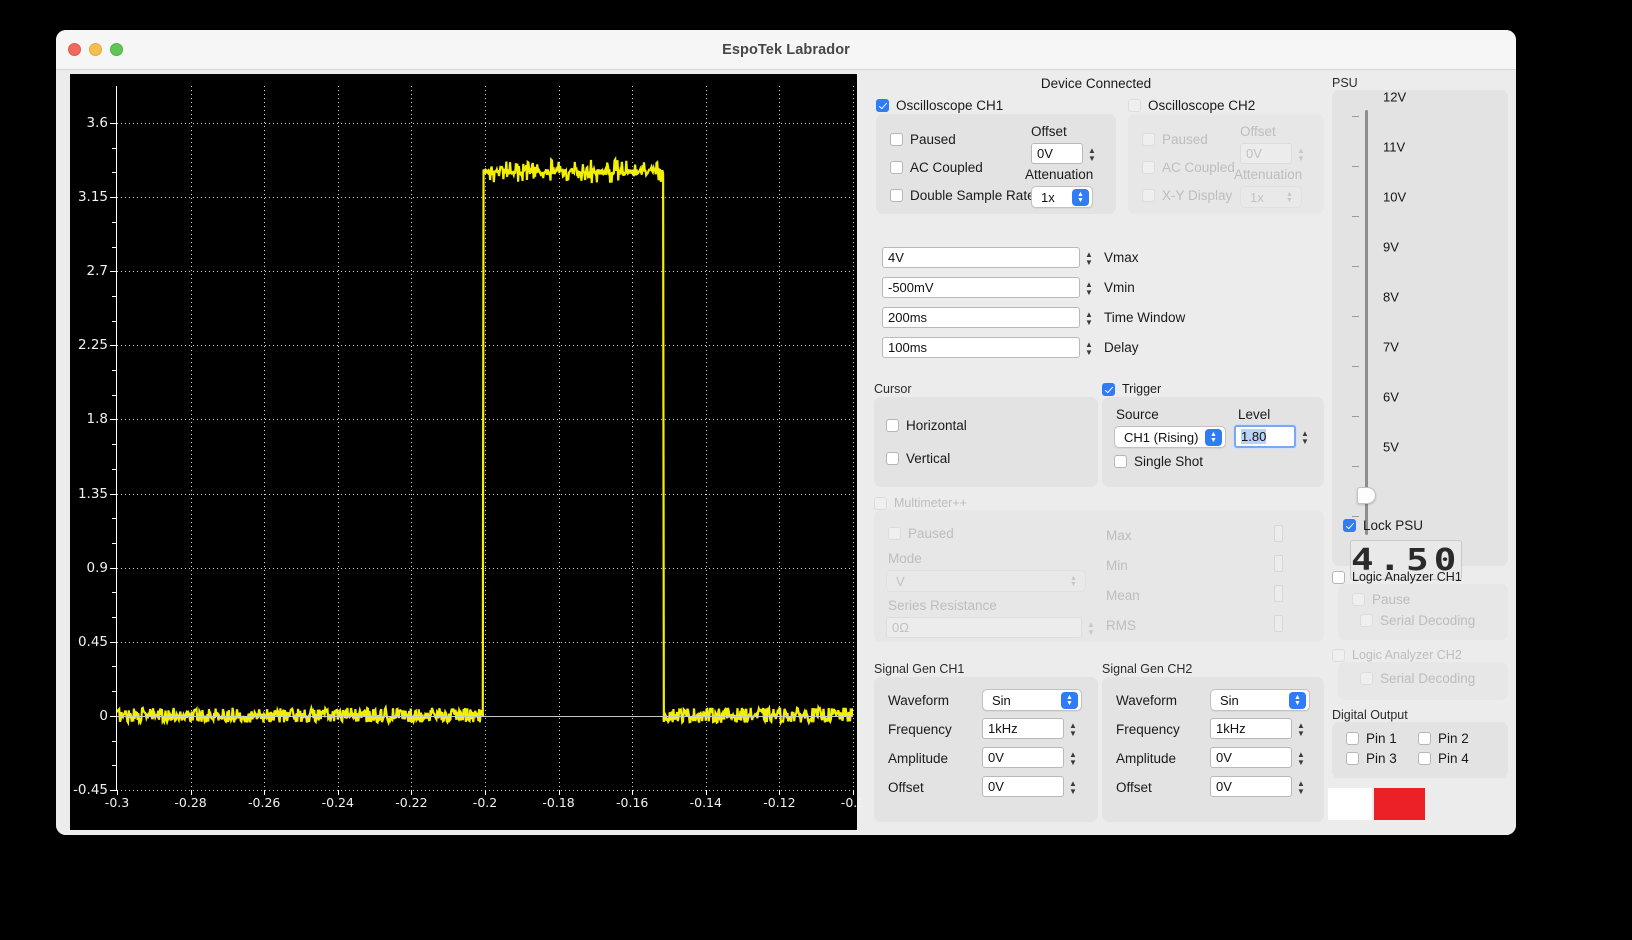  Describe the element at coordinates (1399, 804) in the screenshot. I see `swatch-red` at that location.